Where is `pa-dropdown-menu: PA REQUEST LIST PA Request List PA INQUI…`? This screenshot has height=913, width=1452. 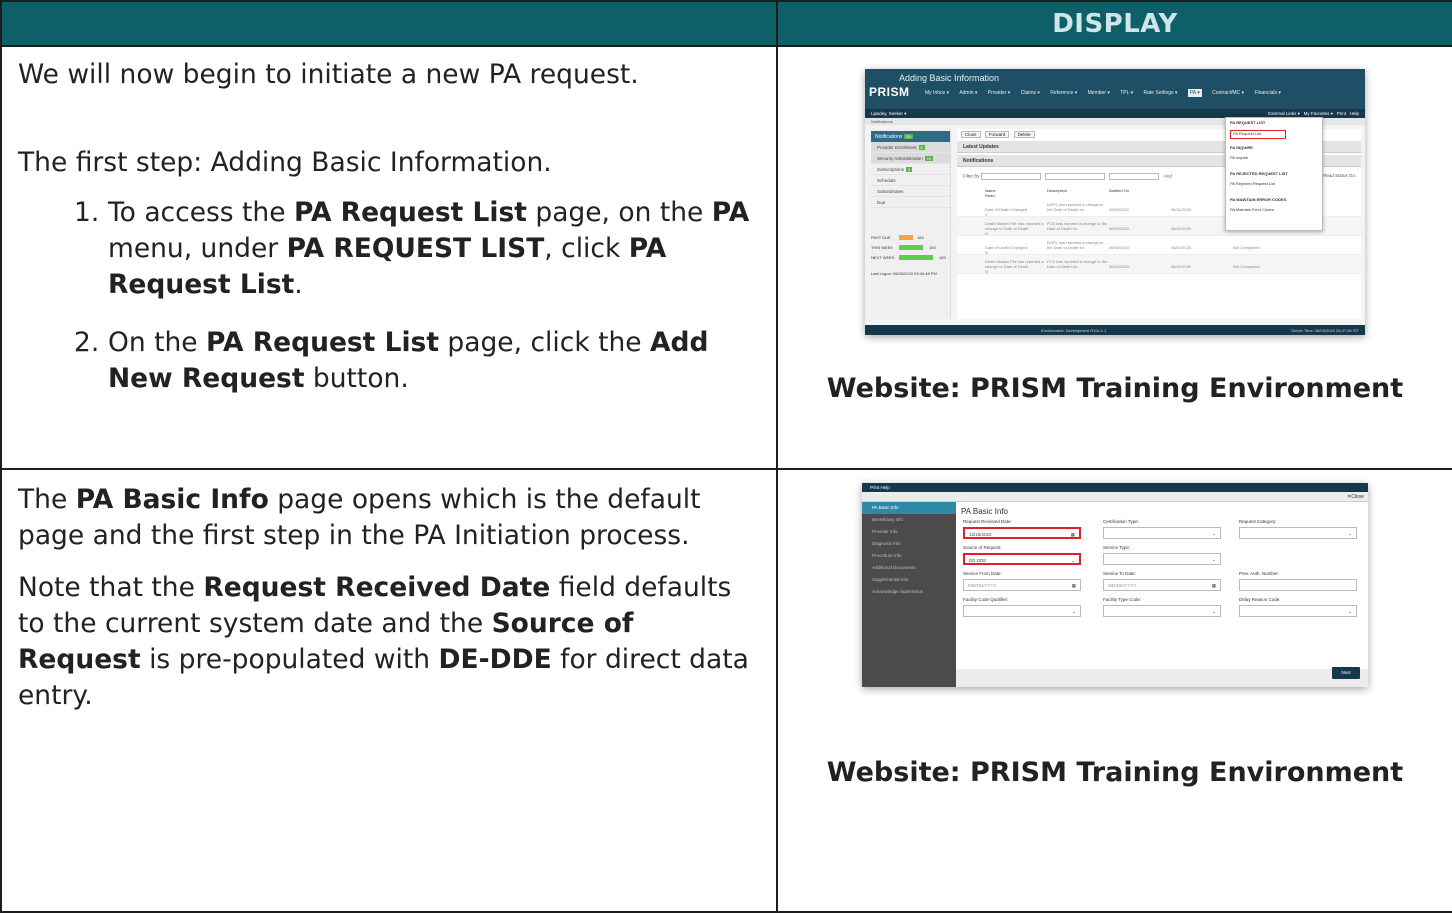
pa-dropdown-menu: PA REQUEST LIST PA Request List PA INQUI… is located at coordinates (1274, 174).